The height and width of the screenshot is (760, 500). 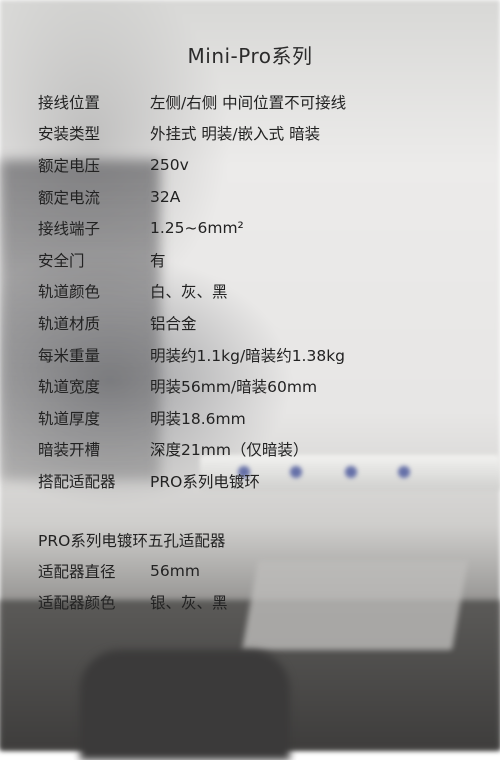 What do you see at coordinates (132, 541) in the screenshot?
I see `adapter-title: PRO系列电镀环五孔适配器` at bounding box center [132, 541].